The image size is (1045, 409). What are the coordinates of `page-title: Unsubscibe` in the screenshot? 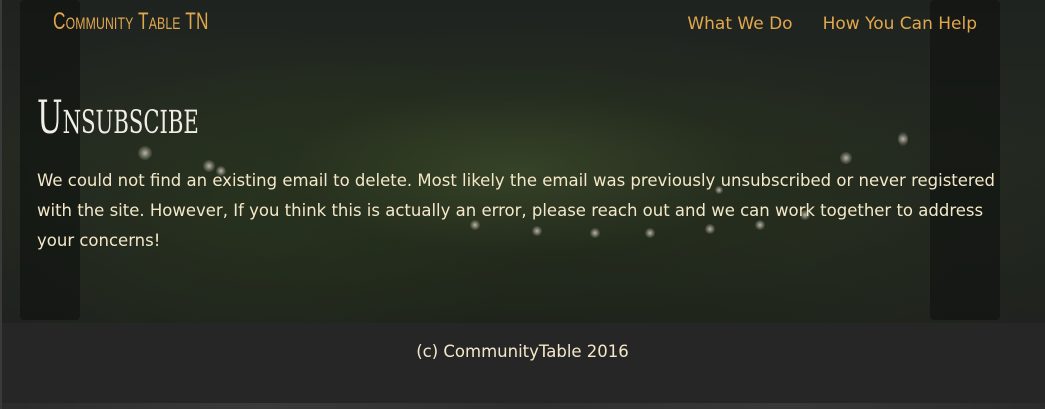 It's located at (118, 117).